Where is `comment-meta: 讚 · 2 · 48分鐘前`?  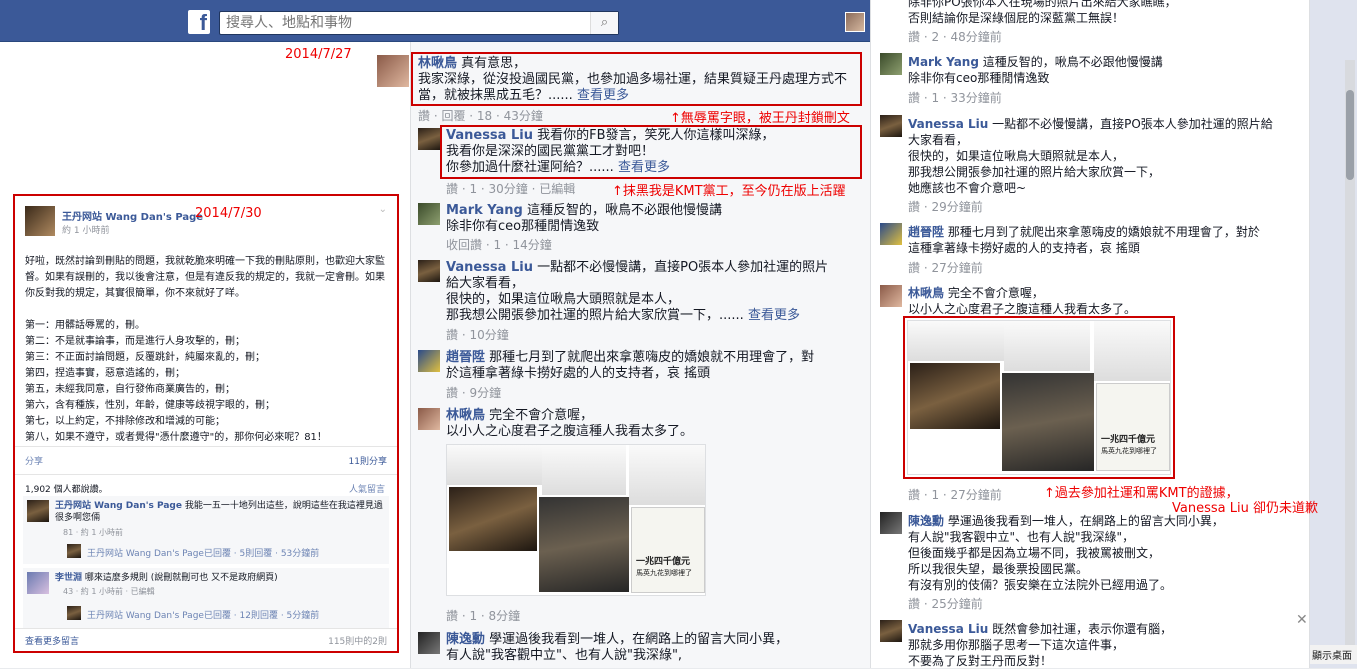 comment-meta: 讚 · 2 · 48分鐘前 is located at coordinates (955, 36).